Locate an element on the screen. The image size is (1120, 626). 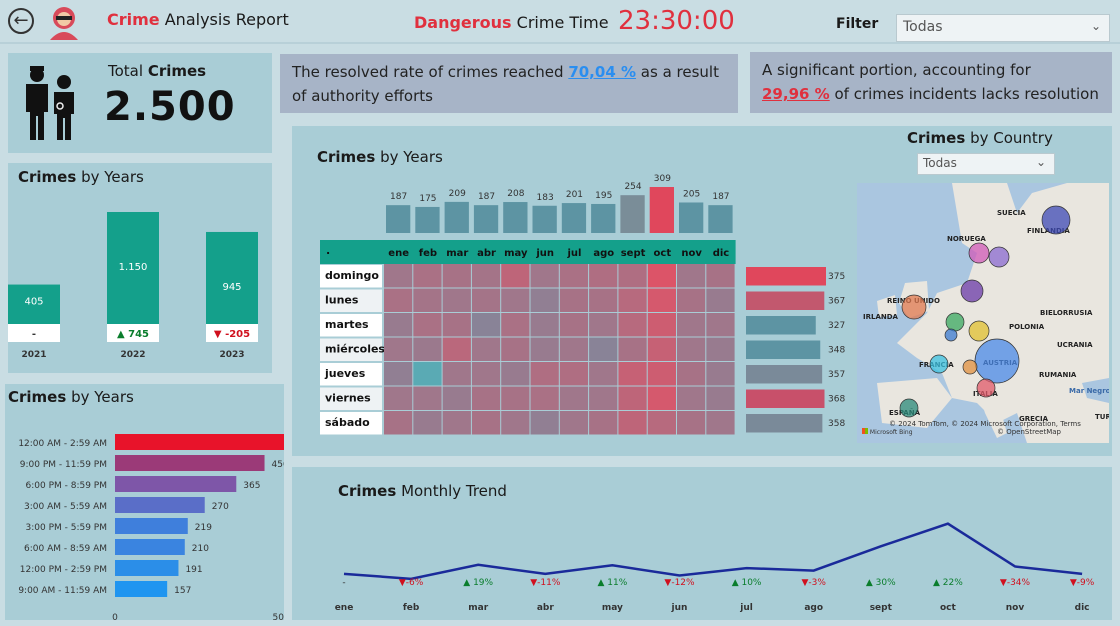
year-bar is located at coordinates (232, 277).